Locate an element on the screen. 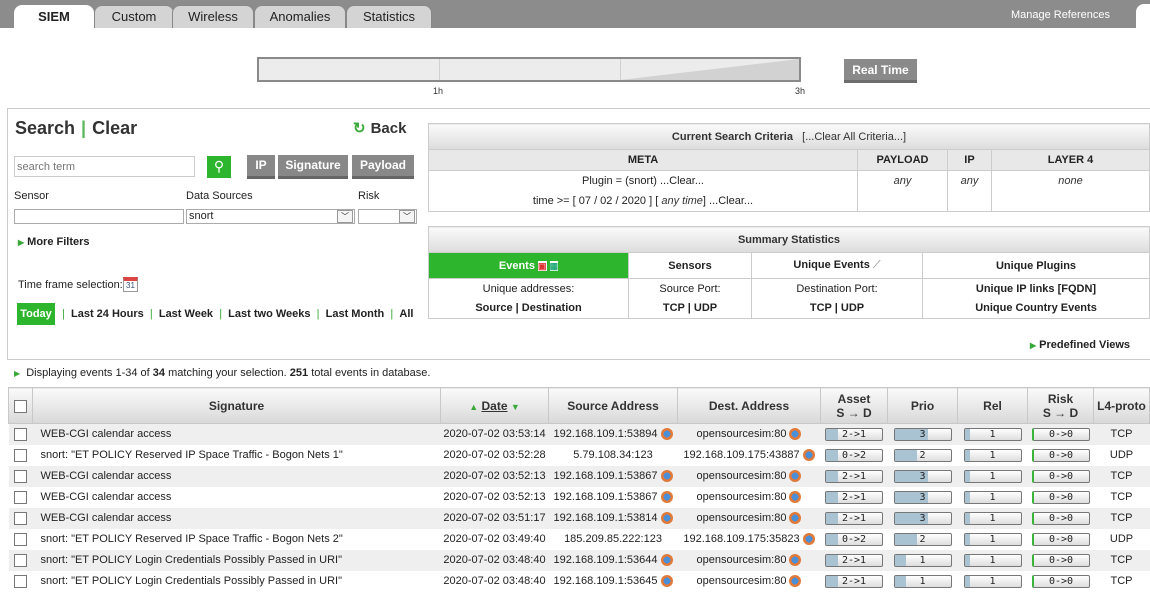  sort-desc-icon: ▼ is located at coordinates (515, 407).